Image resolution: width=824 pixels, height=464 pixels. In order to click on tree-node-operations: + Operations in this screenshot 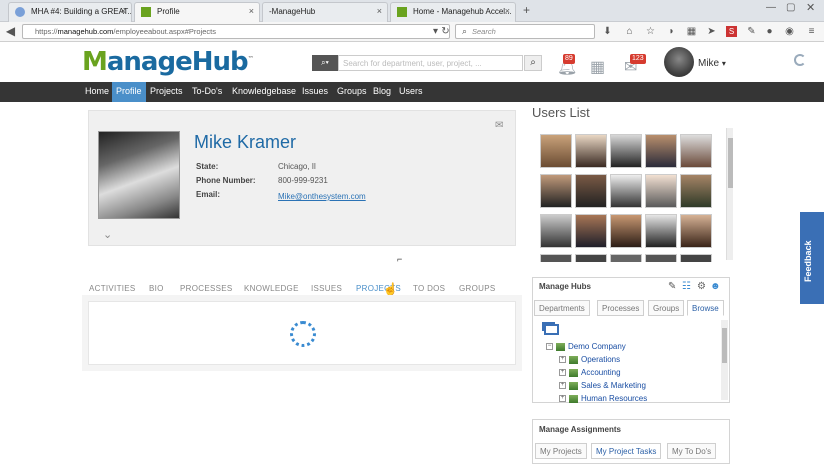, I will do `click(589, 359)`.